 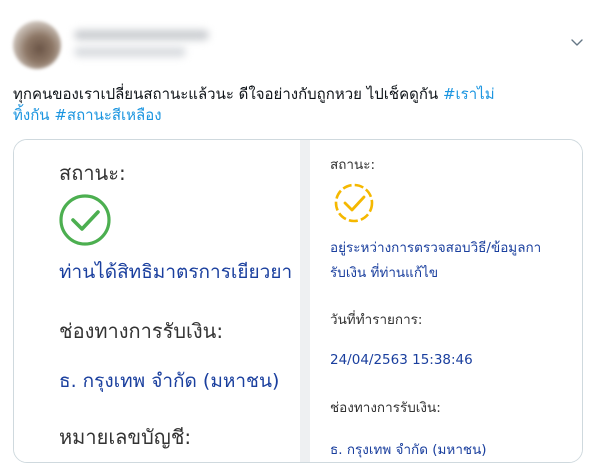 What do you see at coordinates (376, 320) in the screenshot?
I see `date-label: วันที่ทำรายการ:` at bounding box center [376, 320].